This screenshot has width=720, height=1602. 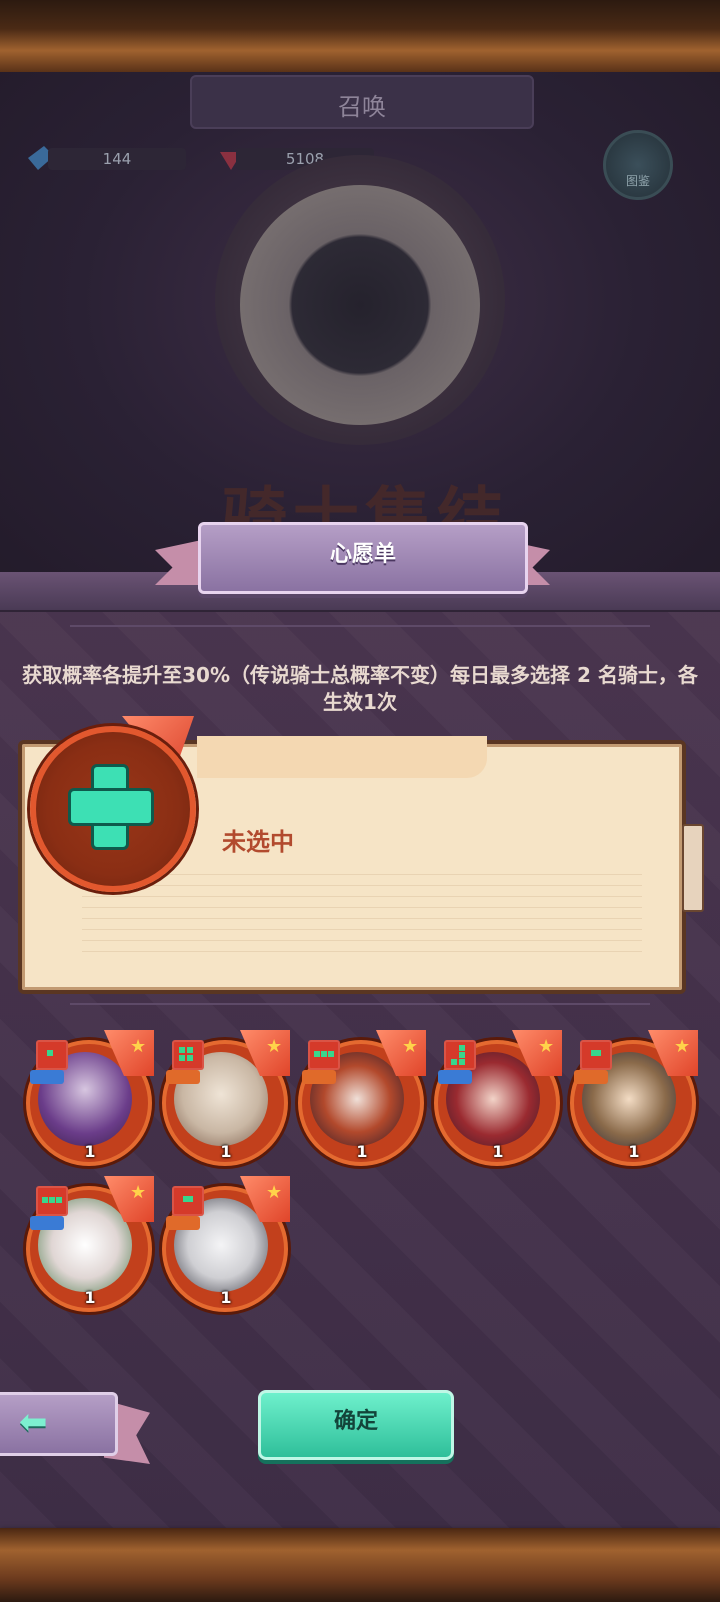 What do you see at coordinates (362, 909) in the screenshot?
I see `card-ruled-lines` at bounding box center [362, 909].